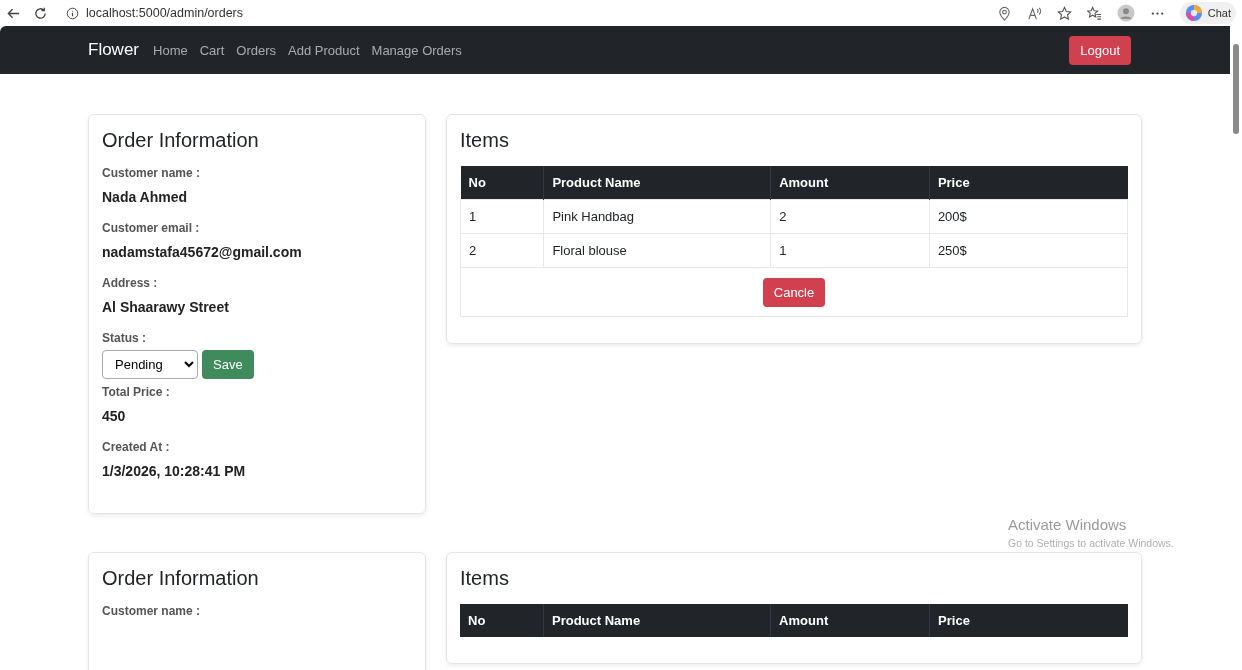  I want to click on read-aloud-icon, so click(1034, 13).